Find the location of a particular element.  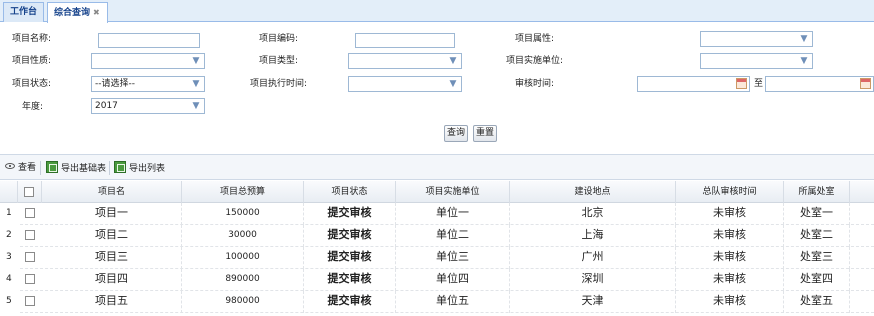

tab-workbench-label: 工作台 is located at coordinates (24, 12).